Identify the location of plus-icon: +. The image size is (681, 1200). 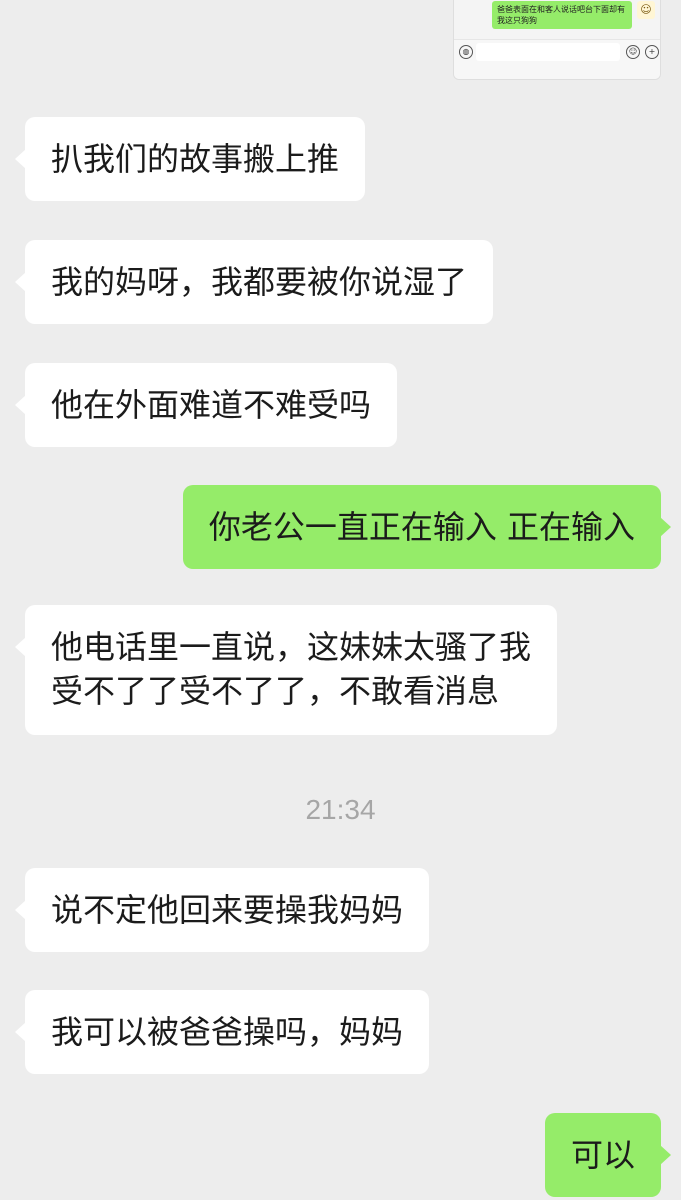
(652, 52).